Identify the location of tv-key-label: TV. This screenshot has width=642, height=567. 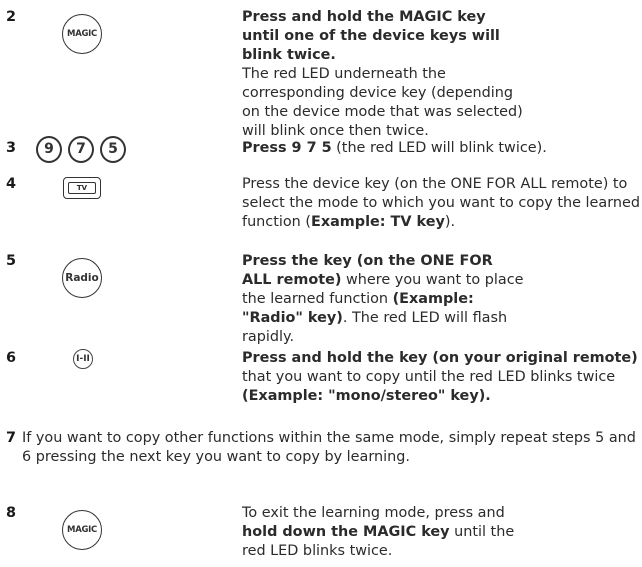
(82, 188).